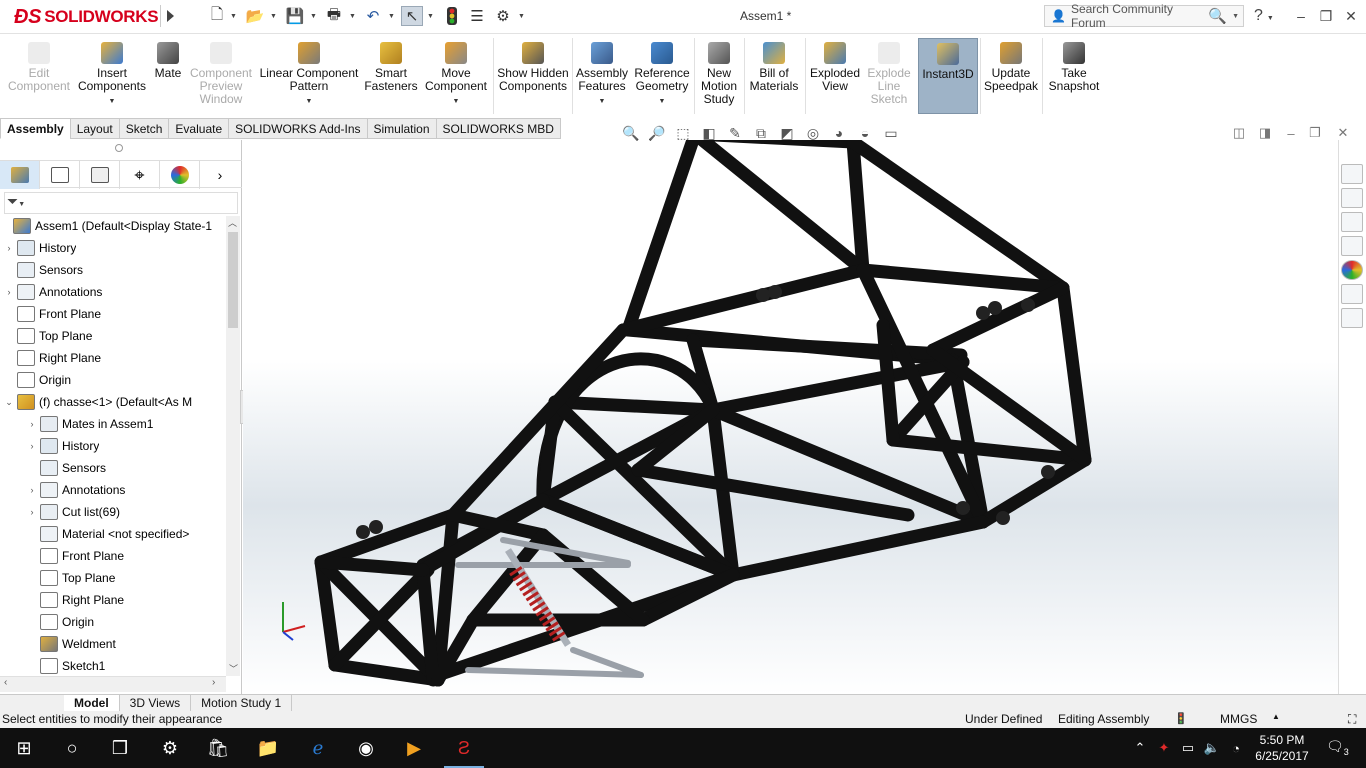 This screenshot has height=768, width=1366. I want to click on dimxpert-manager-tab: ⌖, so click(140, 175).